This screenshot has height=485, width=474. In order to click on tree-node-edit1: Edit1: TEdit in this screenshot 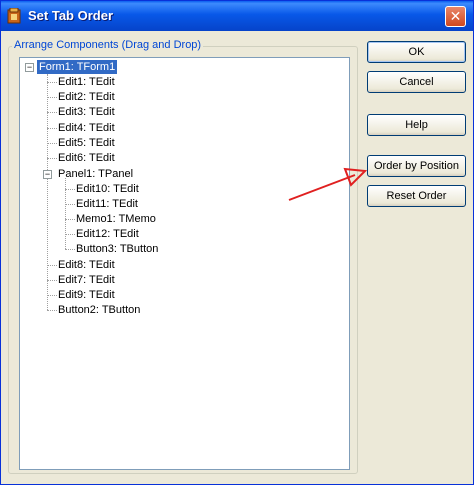, I will do `click(86, 82)`.